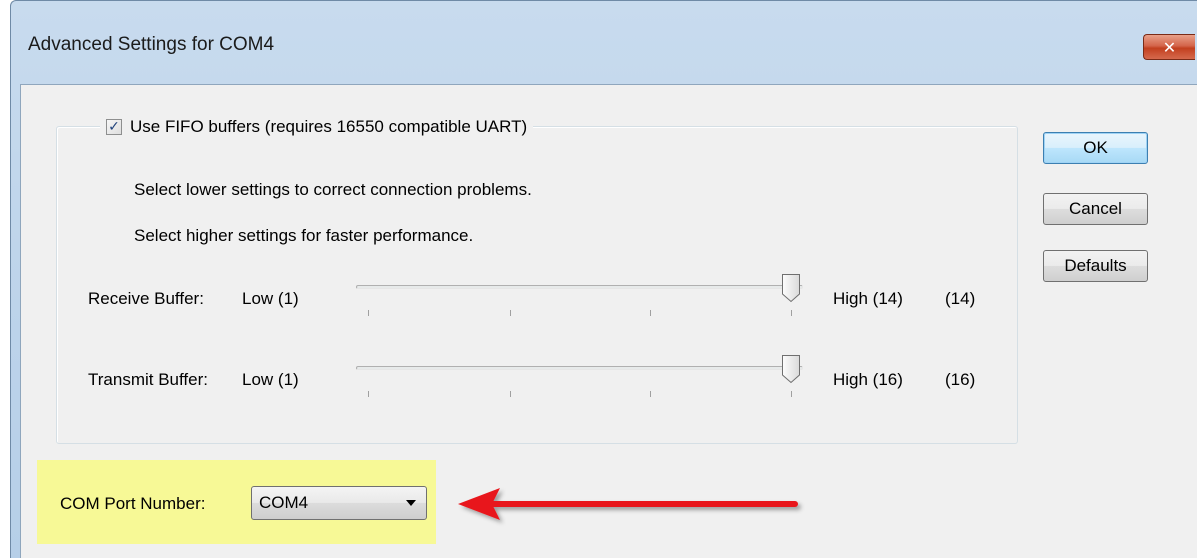 This screenshot has width=1197, height=558. What do you see at coordinates (339, 503) in the screenshot?
I see `com-port-dropdown: COM4` at bounding box center [339, 503].